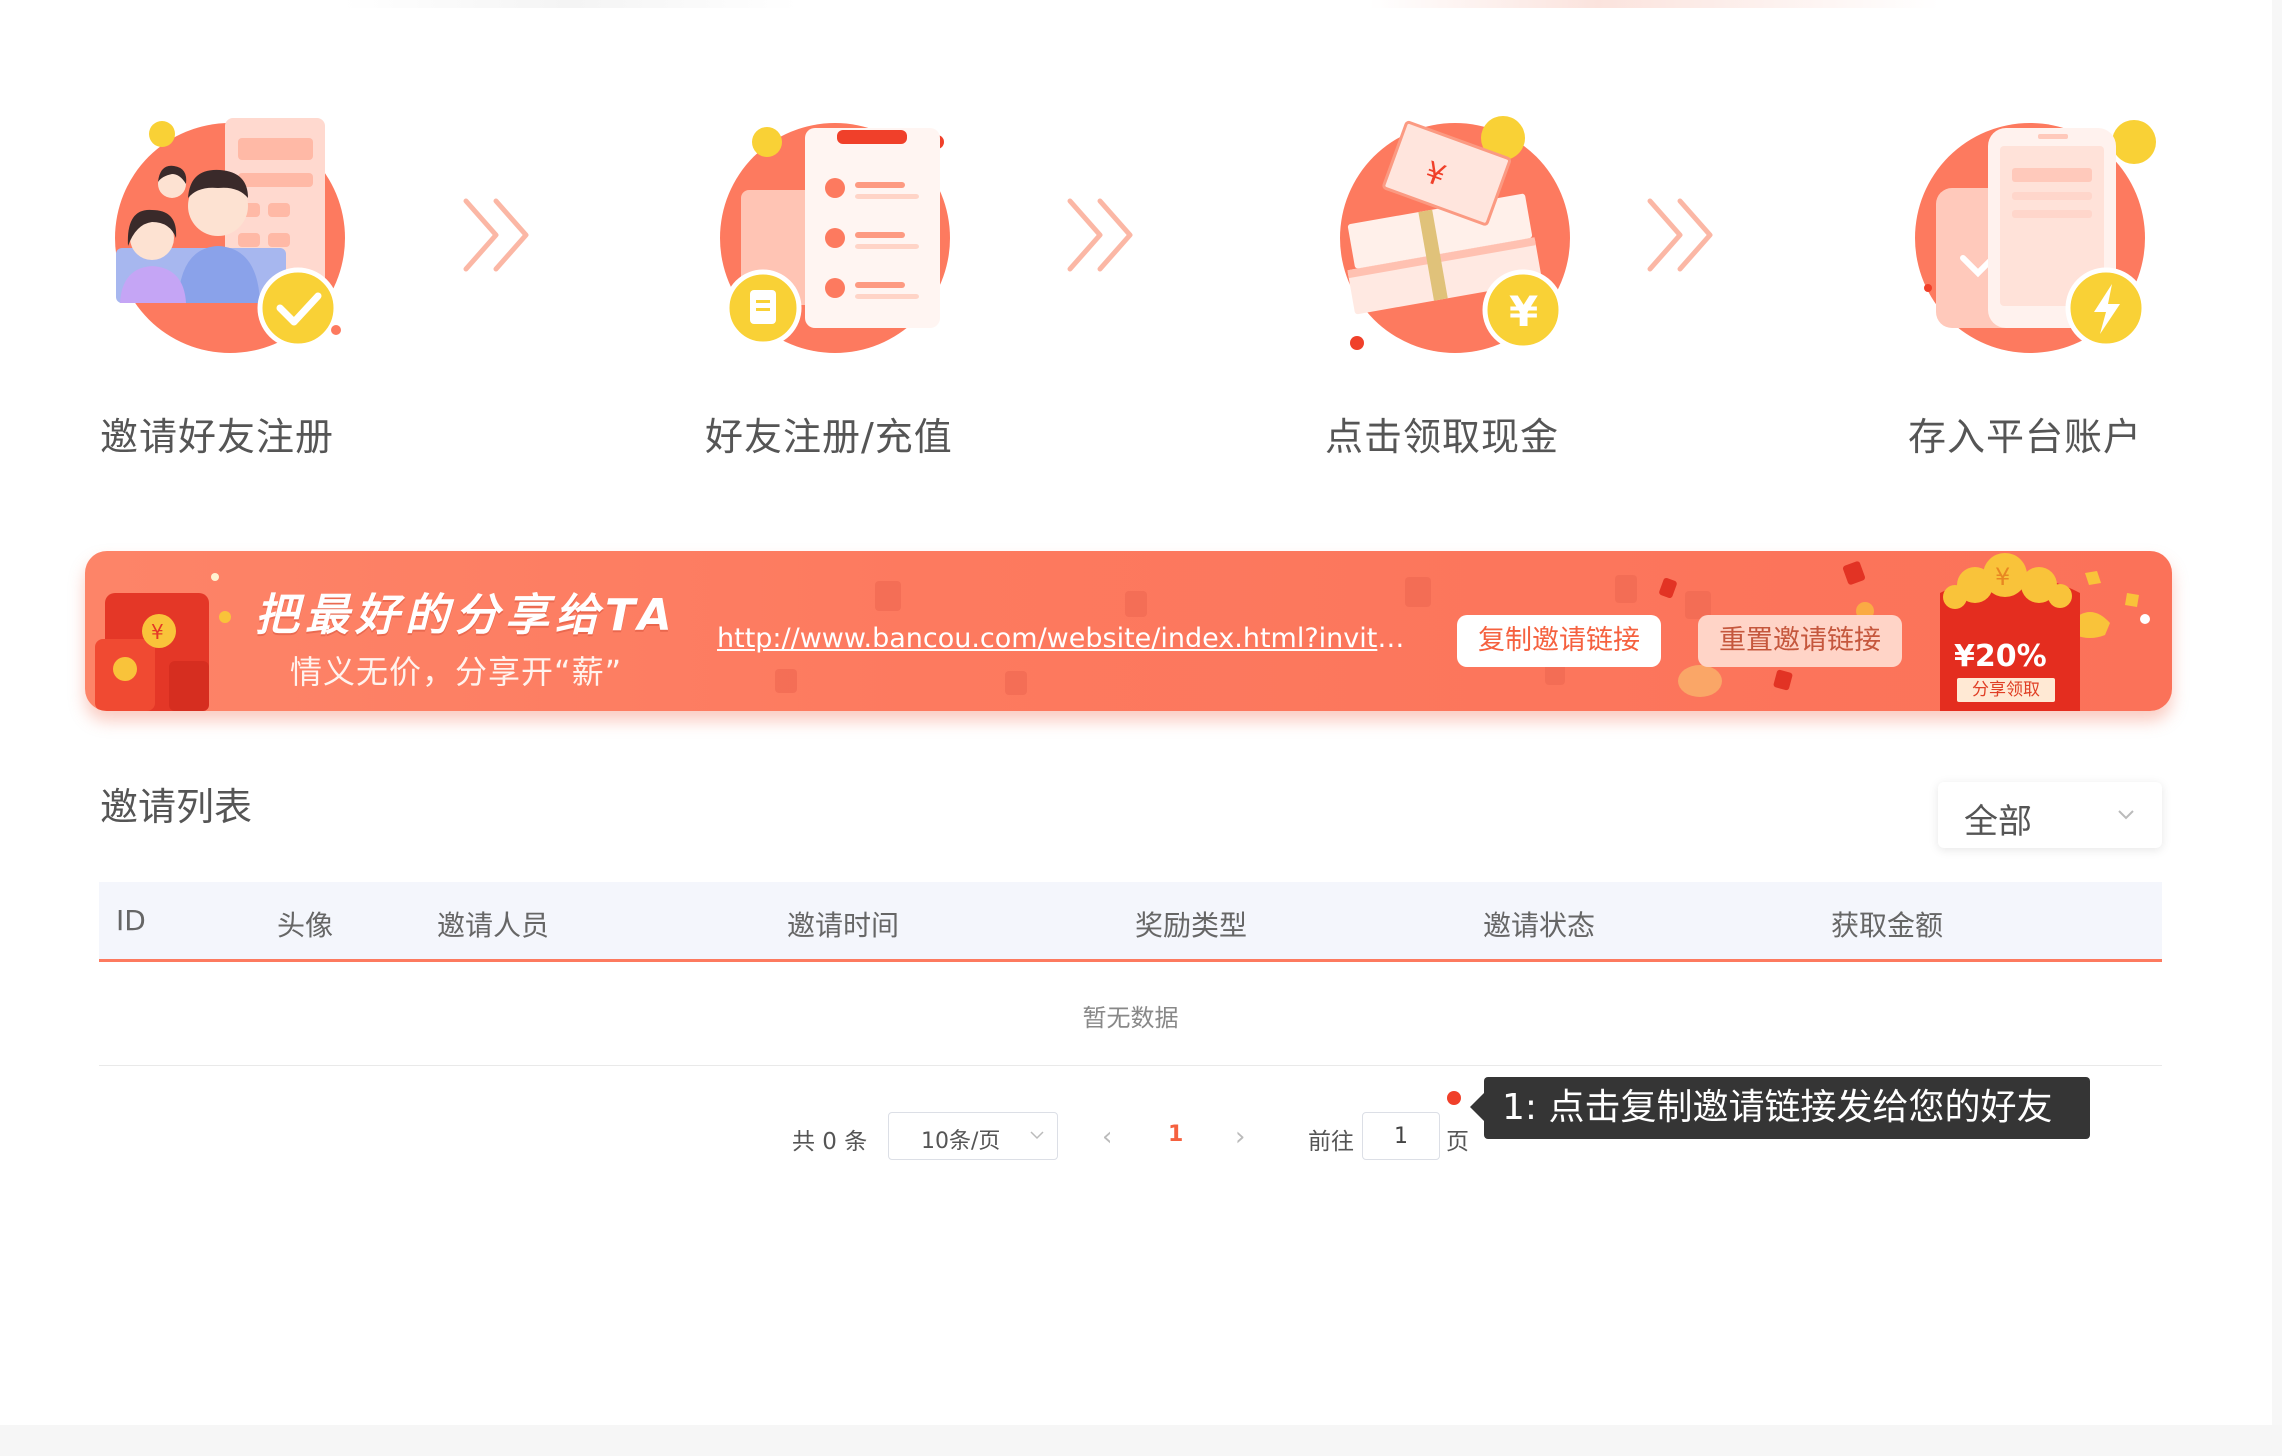 This screenshot has height=1456, width=2282. Describe the element at coordinates (2006, 690) in the screenshot. I see `reward-caption: 分享领取` at that location.